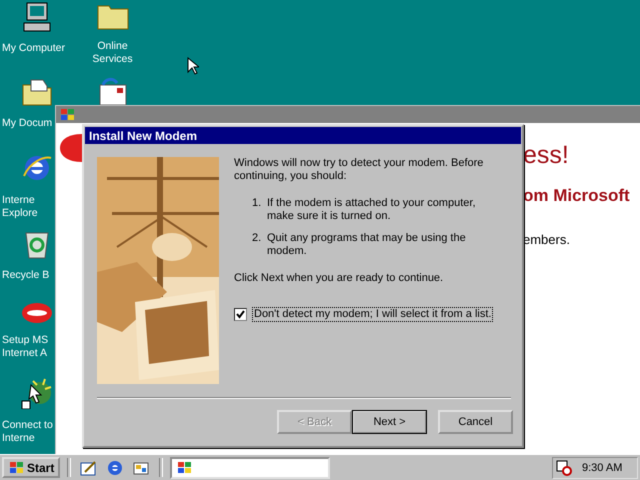  Describe the element at coordinates (25, 347) in the screenshot. I see `icon-label: Setup MS Internet A` at that location.